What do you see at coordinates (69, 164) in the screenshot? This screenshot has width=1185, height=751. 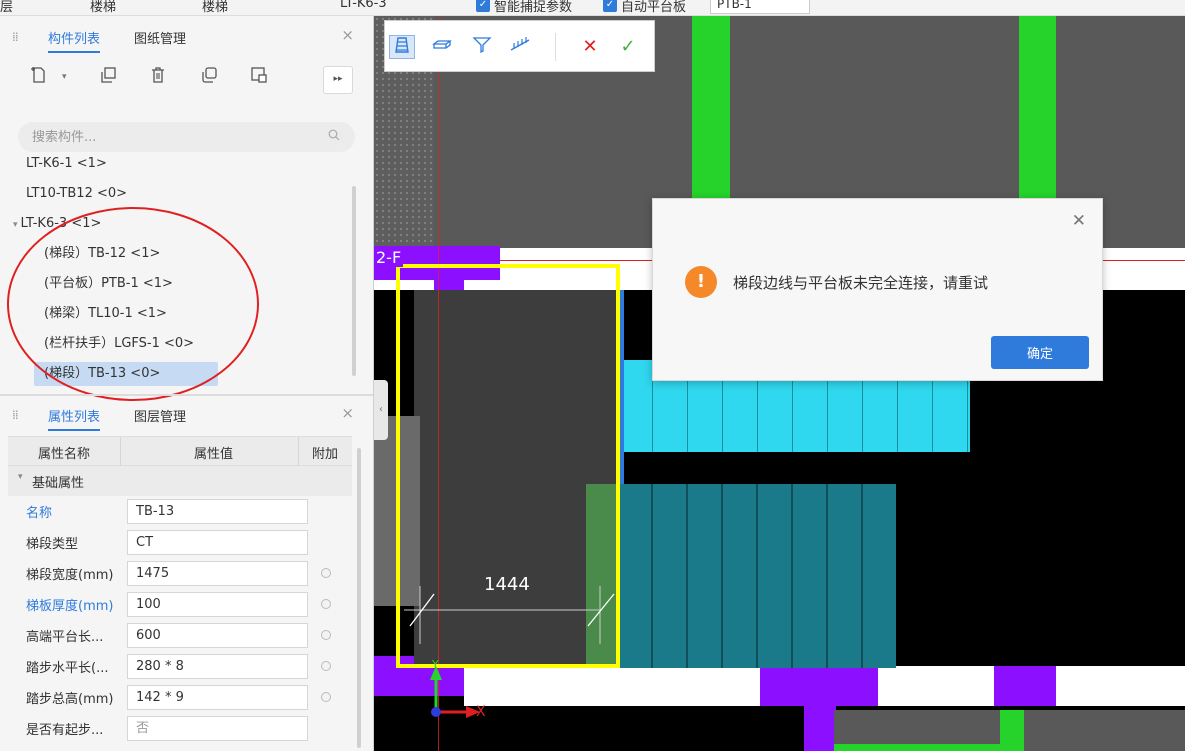 I see `tree-item: LT-K6-1 <1>` at bounding box center [69, 164].